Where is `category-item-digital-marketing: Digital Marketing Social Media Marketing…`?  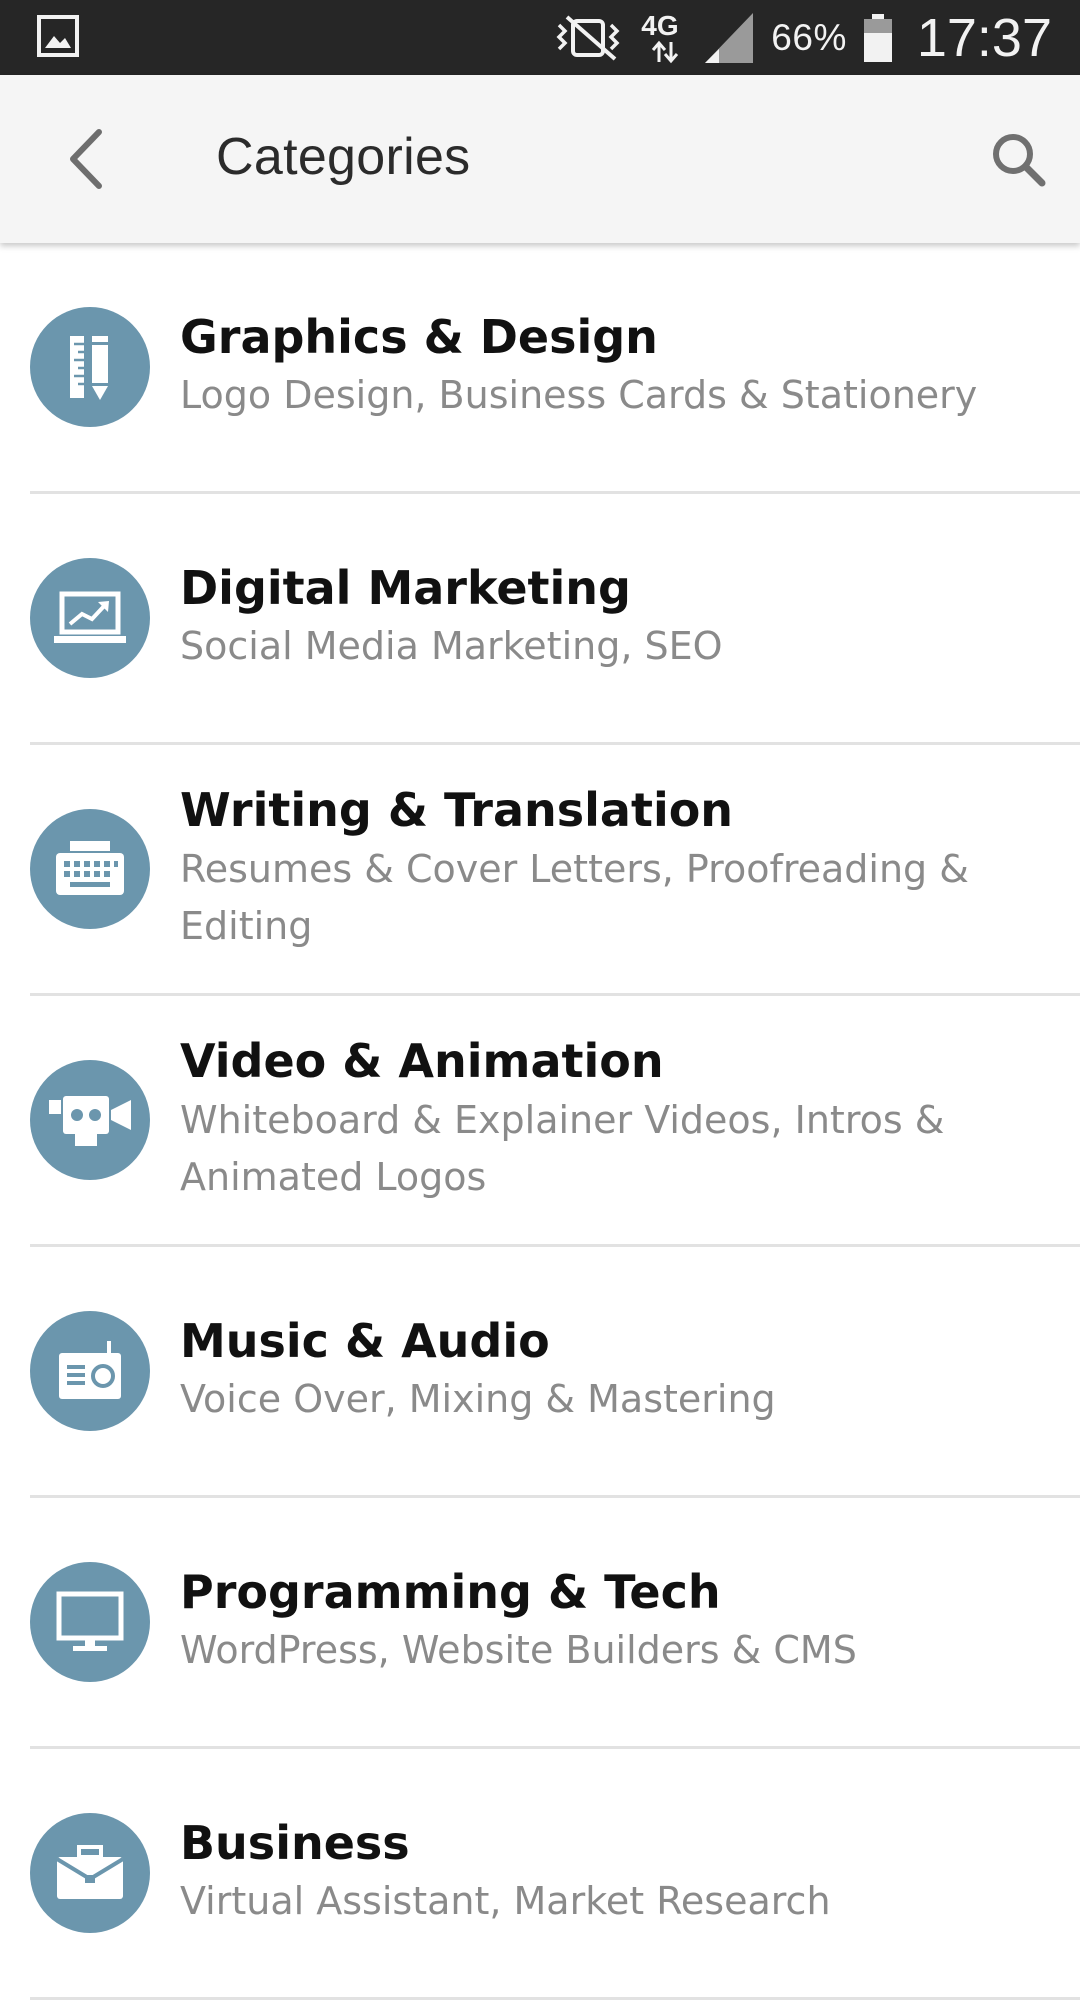
category-item-digital-marketing: Digital Marketing Social Media Marketing… is located at coordinates (555, 619).